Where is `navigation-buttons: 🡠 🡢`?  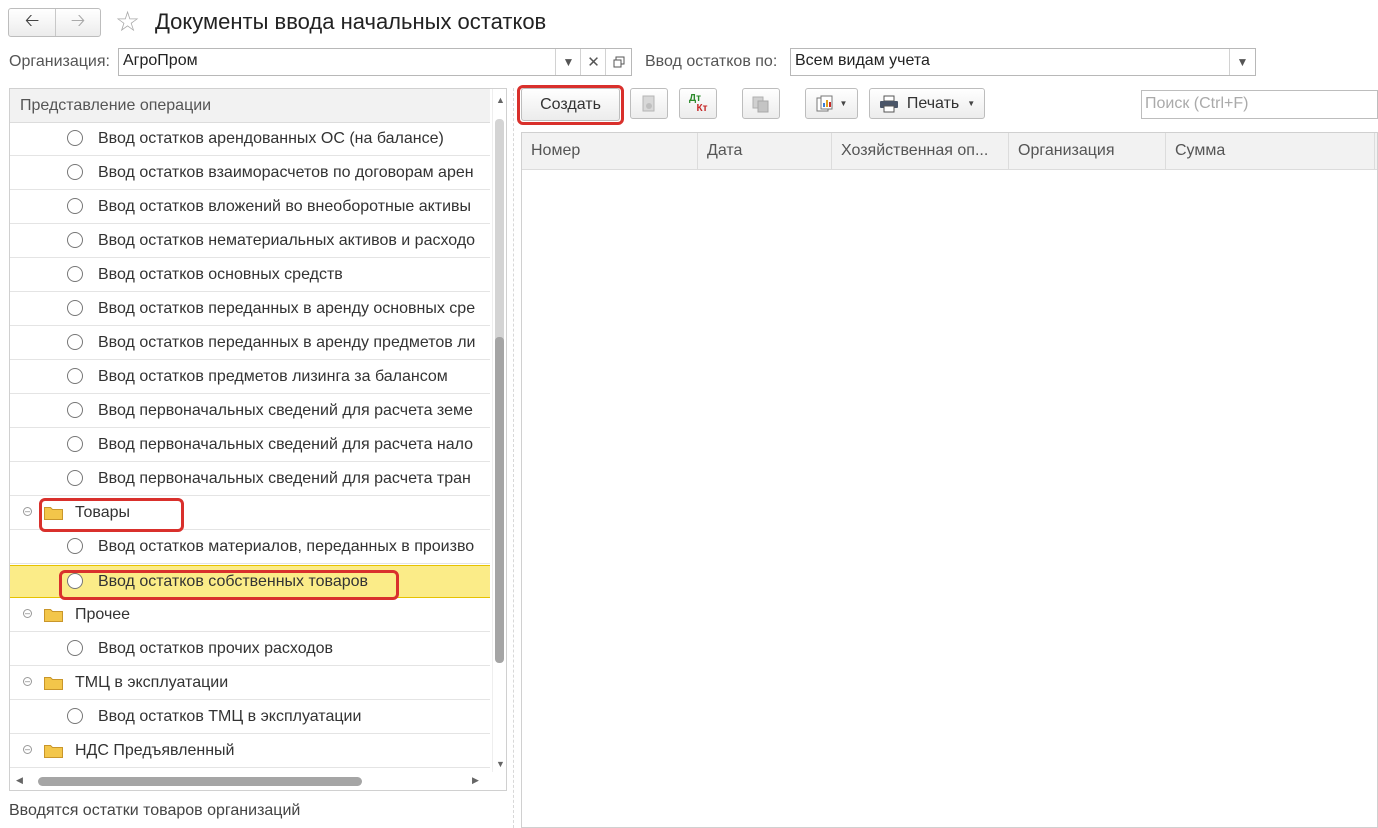 navigation-buttons: 🡠 🡢 is located at coordinates (54, 22).